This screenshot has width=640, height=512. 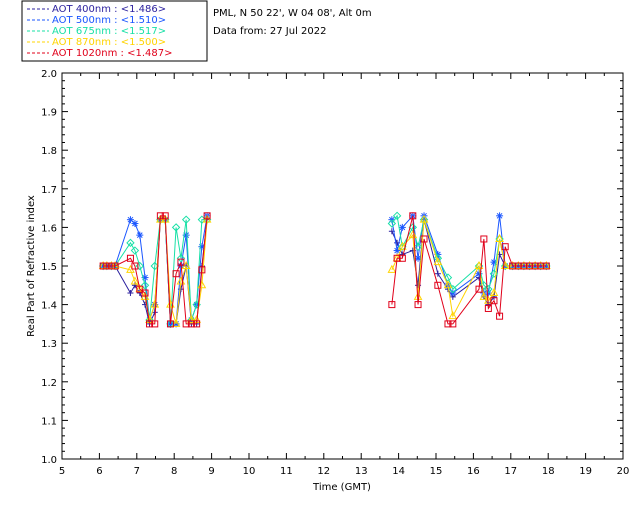 What do you see at coordinates (31, 266) in the screenshot?
I see `y-axis-label: Real Part of Refractive index` at bounding box center [31, 266].